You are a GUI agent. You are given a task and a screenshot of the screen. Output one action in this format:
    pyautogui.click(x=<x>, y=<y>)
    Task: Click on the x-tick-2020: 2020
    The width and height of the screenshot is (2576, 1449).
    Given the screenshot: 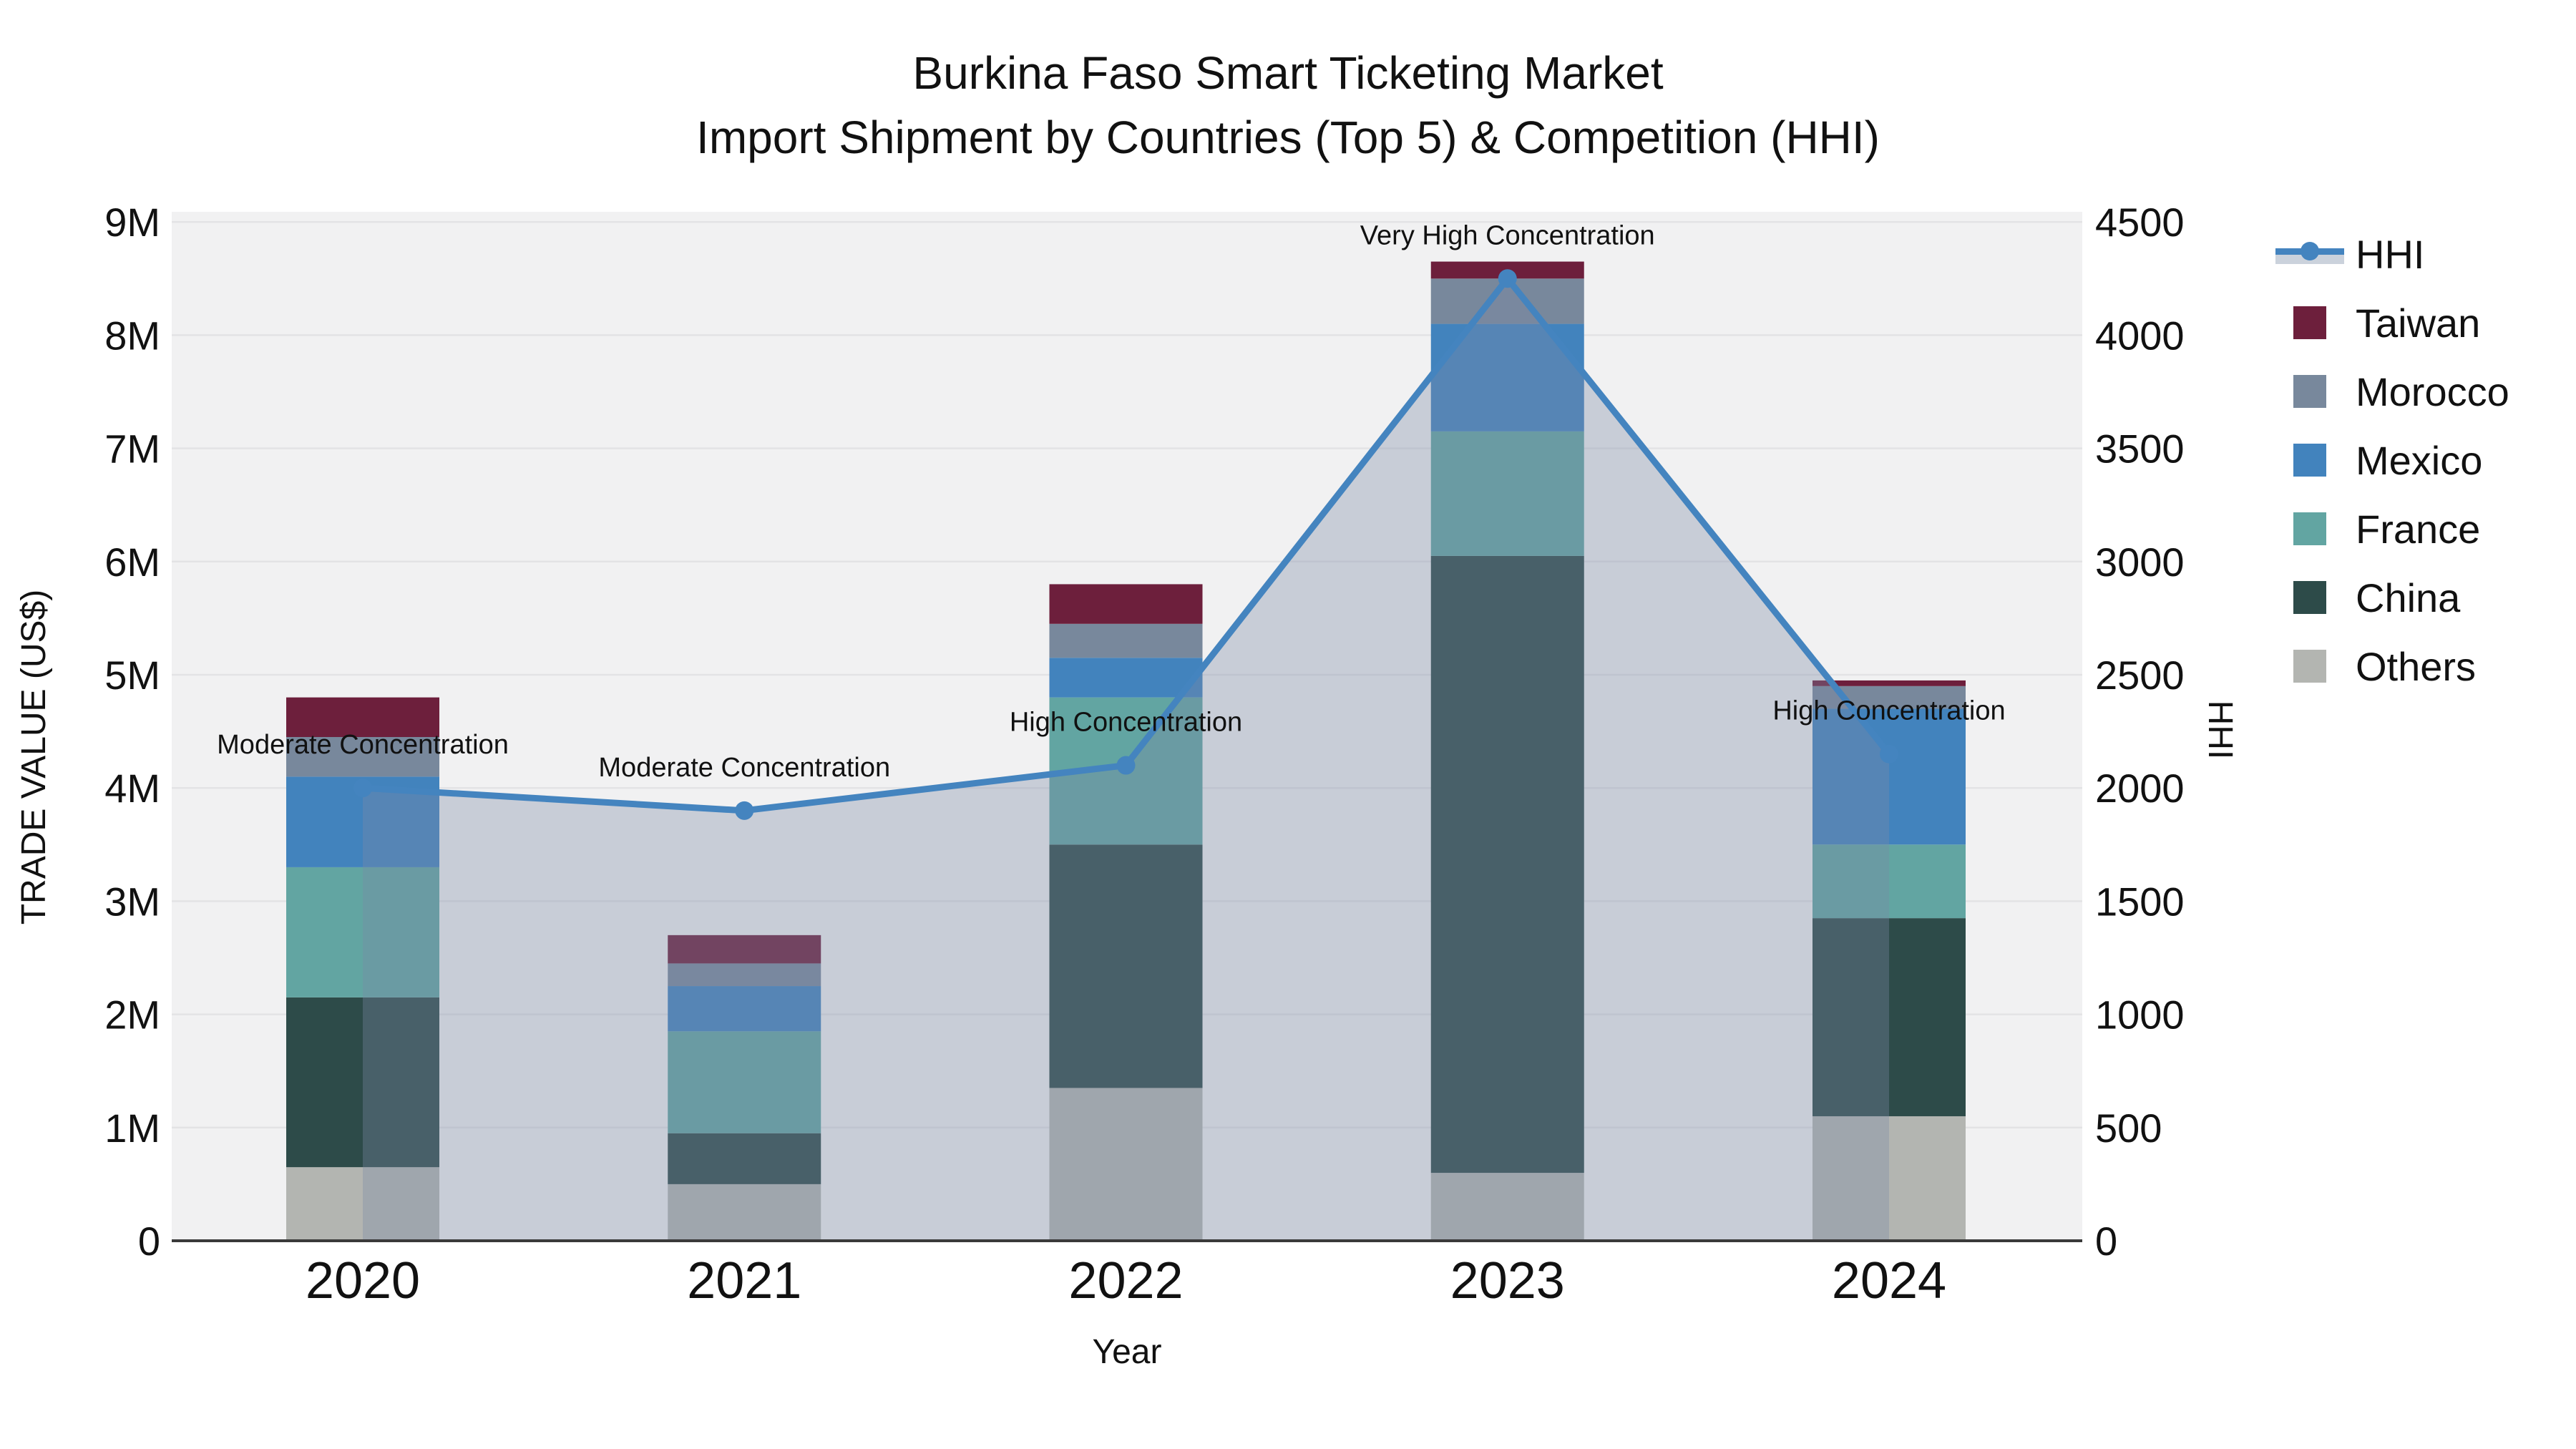 What is the action you would take?
    pyautogui.click(x=363, y=1280)
    